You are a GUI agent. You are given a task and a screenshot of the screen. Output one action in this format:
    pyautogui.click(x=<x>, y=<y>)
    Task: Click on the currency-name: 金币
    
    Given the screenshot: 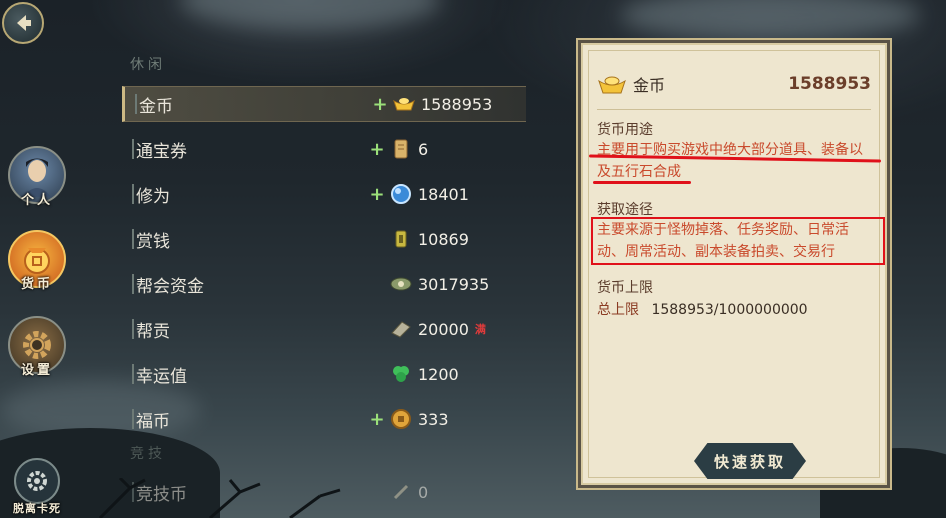 What is the action you would take?
    pyautogui.click(x=156, y=106)
    